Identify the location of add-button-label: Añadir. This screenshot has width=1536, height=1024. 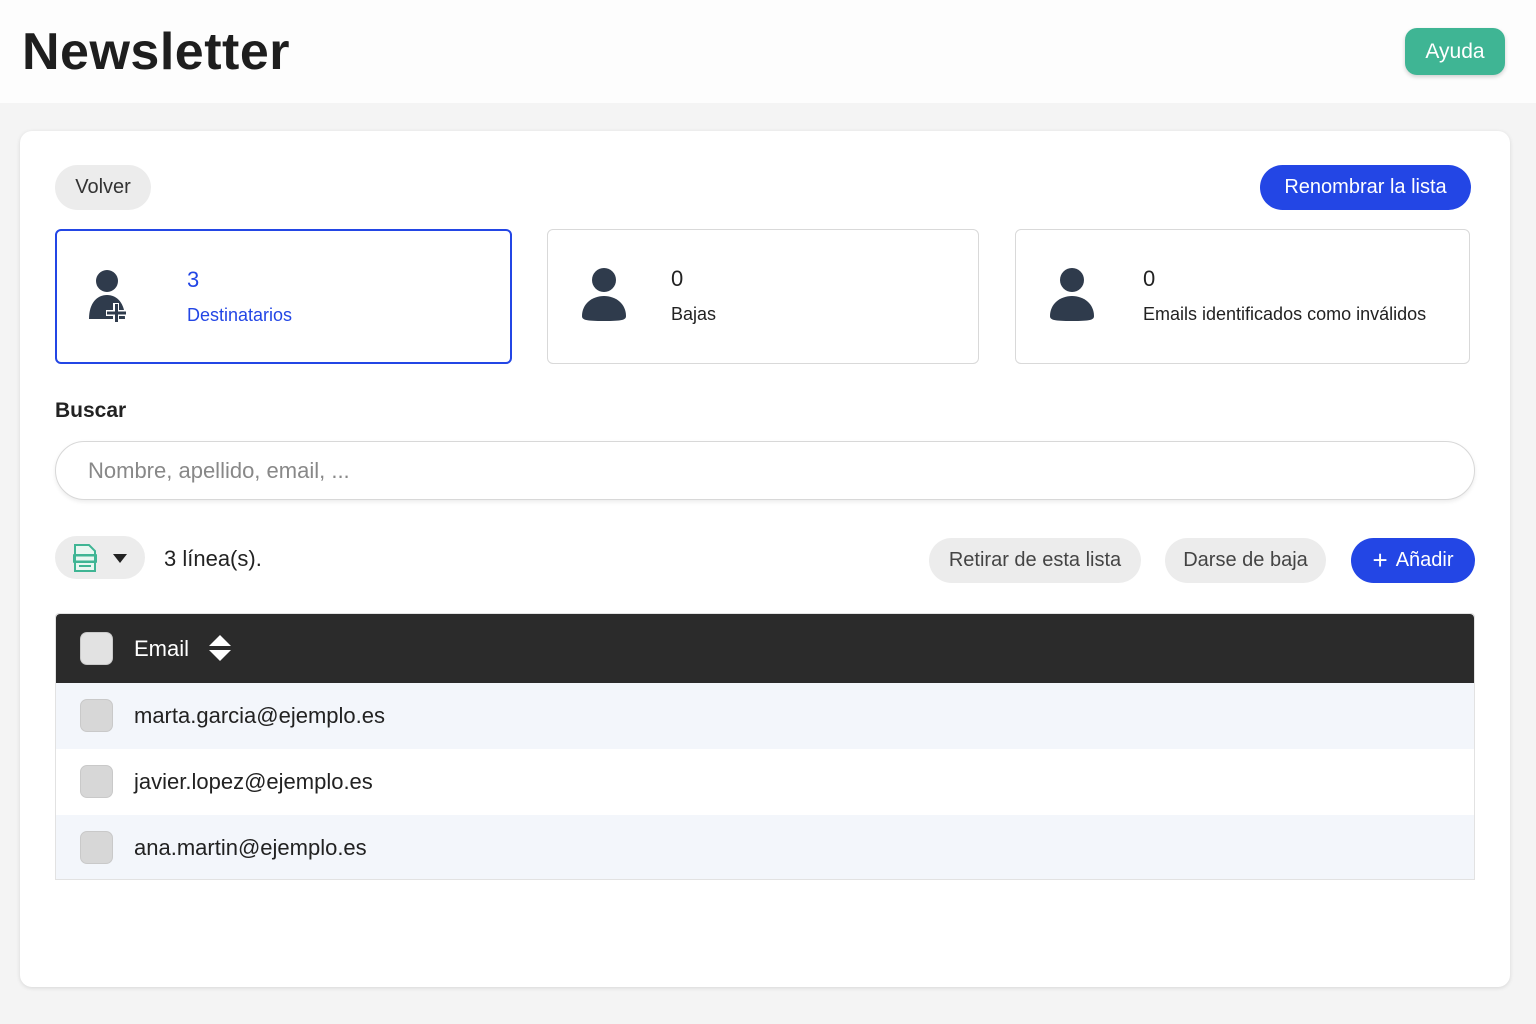
(1424, 560).